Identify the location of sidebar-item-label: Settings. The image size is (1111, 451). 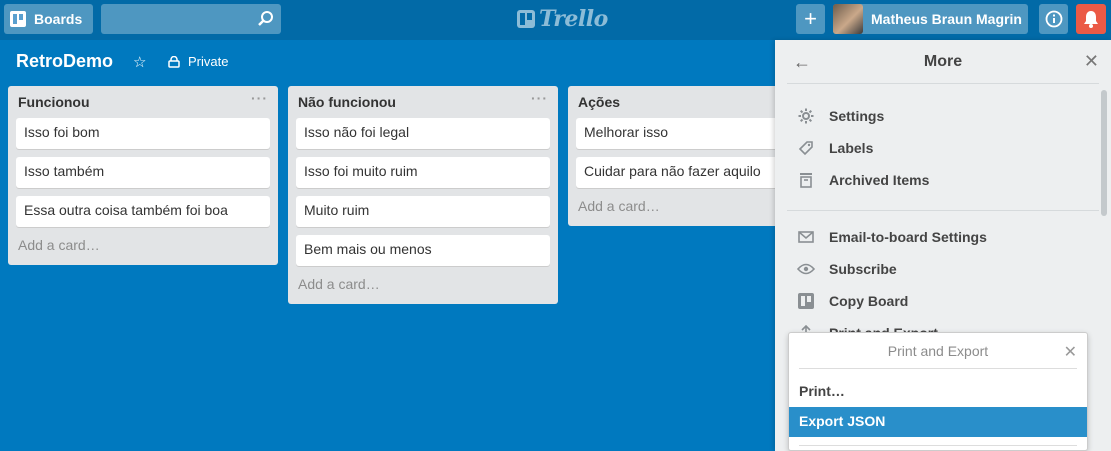
(857, 116).